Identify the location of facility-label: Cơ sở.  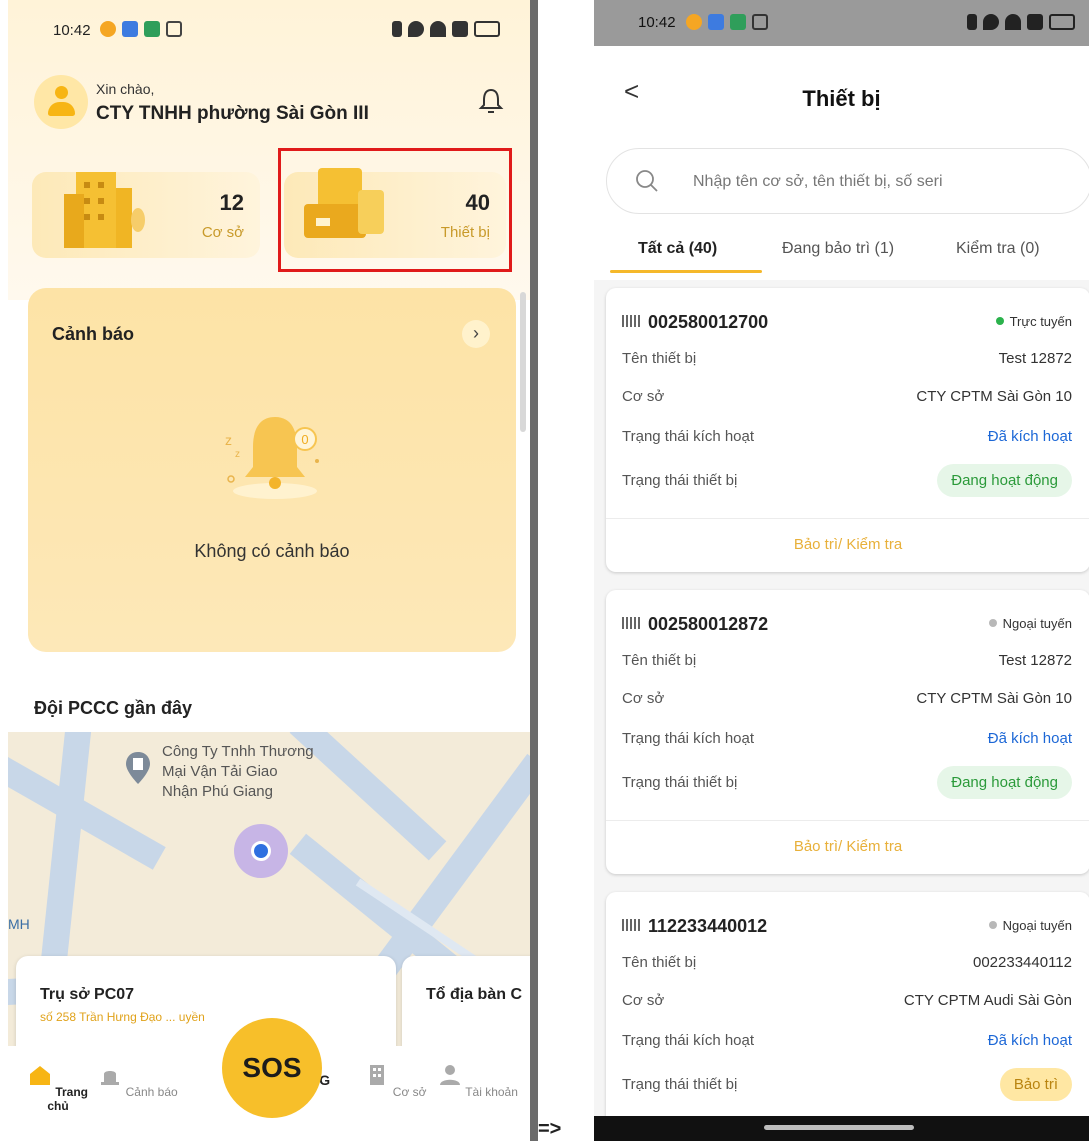
(222, 232).